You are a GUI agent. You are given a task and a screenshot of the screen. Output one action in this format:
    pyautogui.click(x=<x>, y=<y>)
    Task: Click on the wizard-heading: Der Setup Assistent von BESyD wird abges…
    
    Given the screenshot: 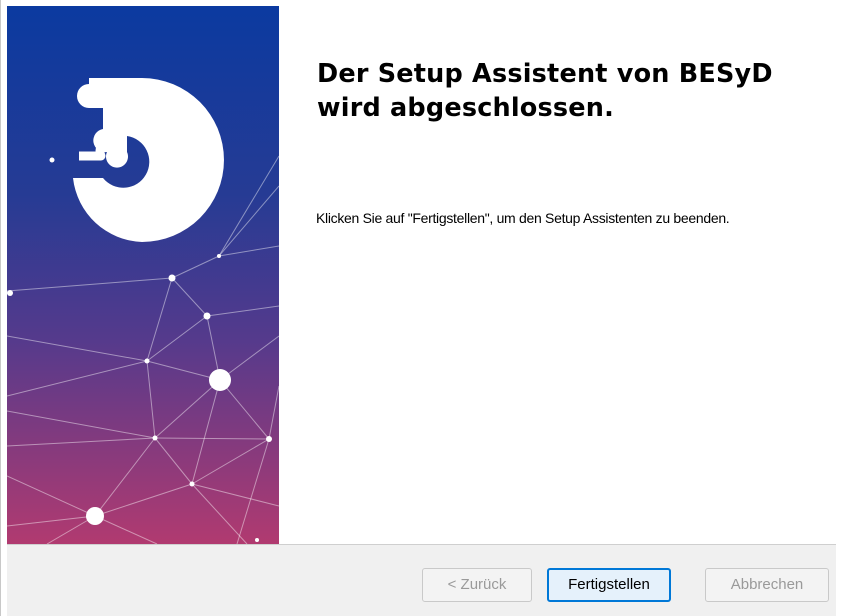 What is the action you would take?
    pyautogui.click(x=545, y=91)
    